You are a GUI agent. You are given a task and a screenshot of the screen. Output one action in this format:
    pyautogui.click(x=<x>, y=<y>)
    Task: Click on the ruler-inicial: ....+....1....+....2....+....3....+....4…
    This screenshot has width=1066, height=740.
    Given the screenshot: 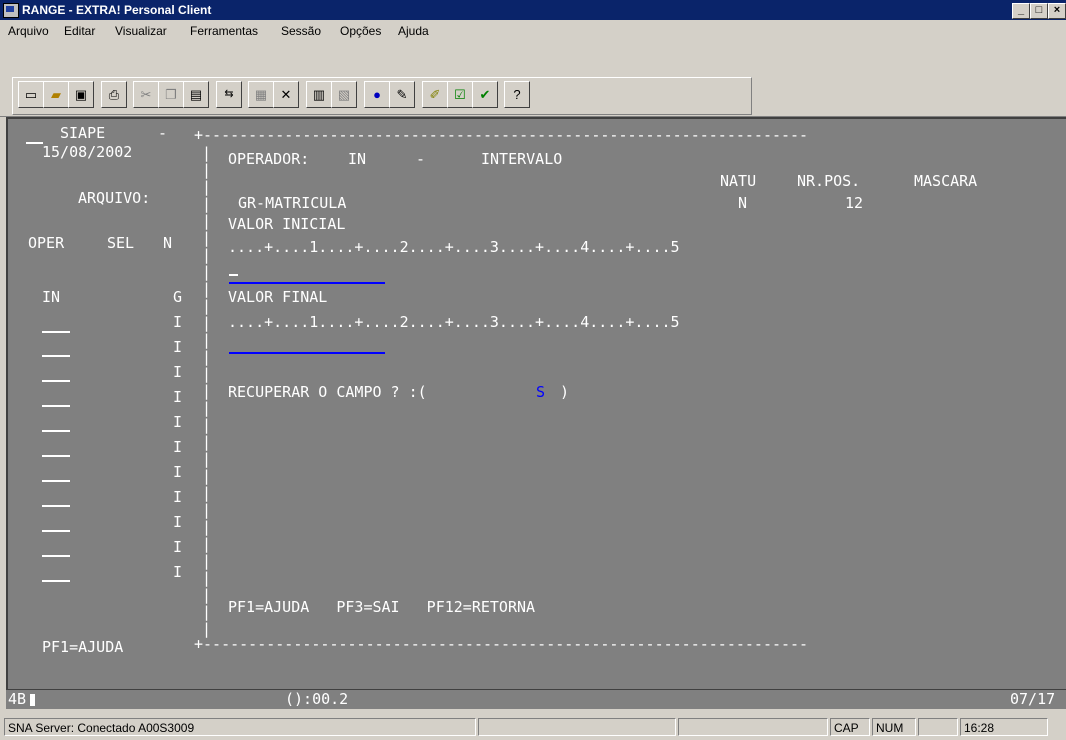 What is the action you would take?
    pyautogui.click(x=454, y=247)
    